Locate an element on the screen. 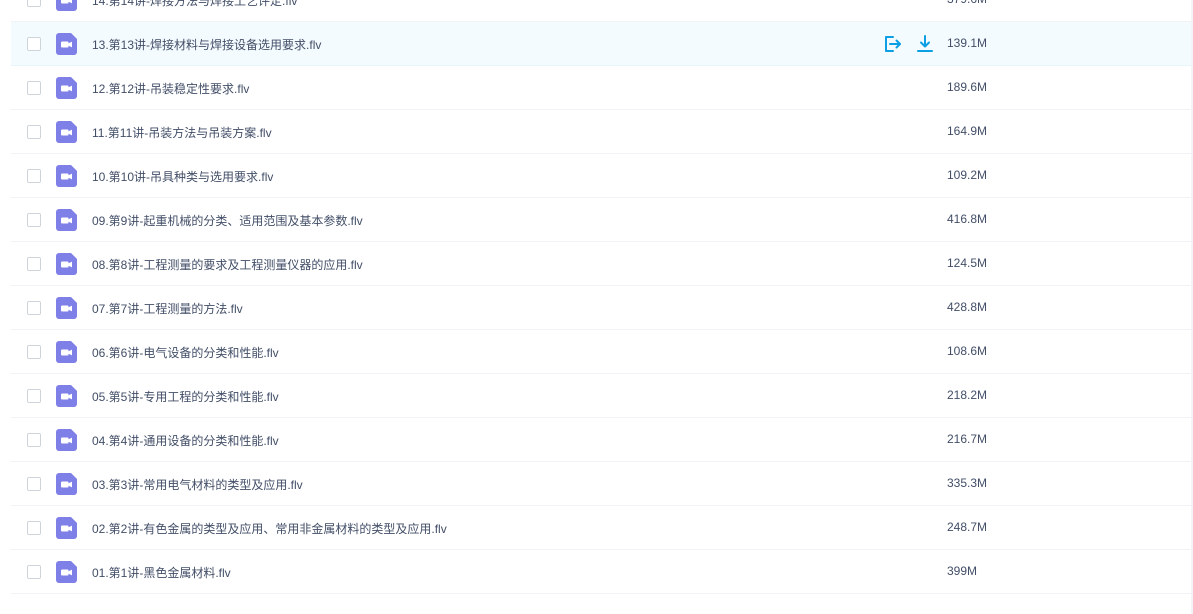  file-name: 03.第3讲-常用电气材料的类型及应用.flv is located at coordinates (197, 484).